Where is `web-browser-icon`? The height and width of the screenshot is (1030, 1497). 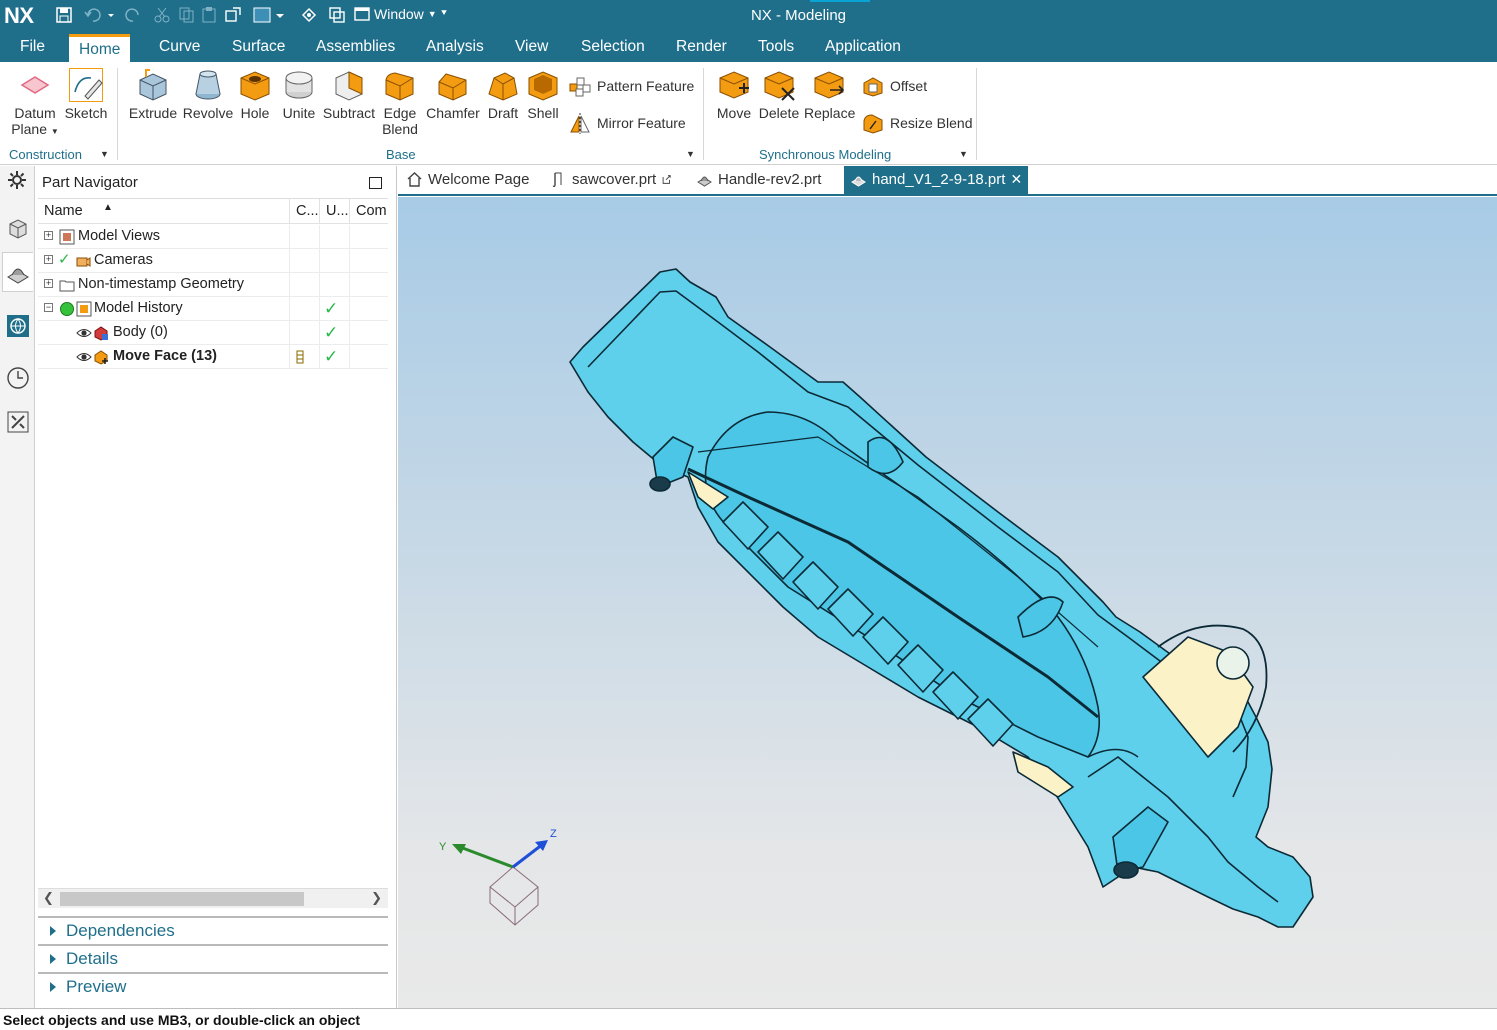
web-browser-icon is located at coordinates (18, 326).